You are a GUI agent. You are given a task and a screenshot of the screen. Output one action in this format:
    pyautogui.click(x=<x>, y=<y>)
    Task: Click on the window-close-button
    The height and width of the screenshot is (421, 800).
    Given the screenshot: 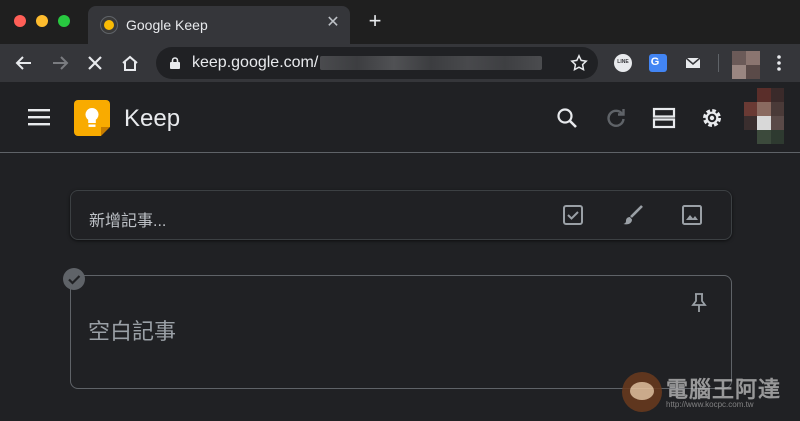 What is the action you would take?
    pyautogui.click(x=20, y=21)
    